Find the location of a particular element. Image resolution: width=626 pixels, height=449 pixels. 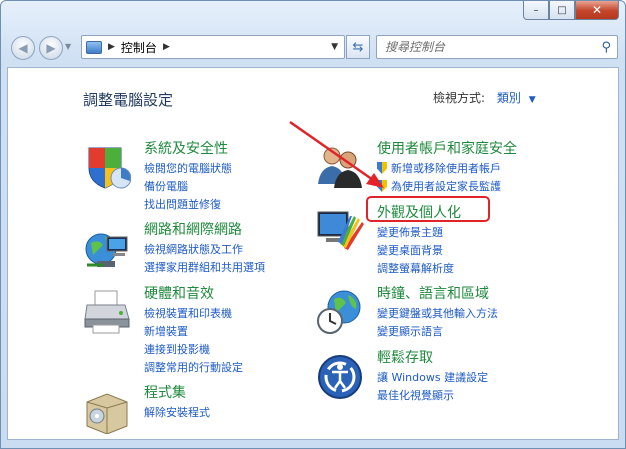

view-by-dropdown: 類別 is located at coordinates (509, 98).